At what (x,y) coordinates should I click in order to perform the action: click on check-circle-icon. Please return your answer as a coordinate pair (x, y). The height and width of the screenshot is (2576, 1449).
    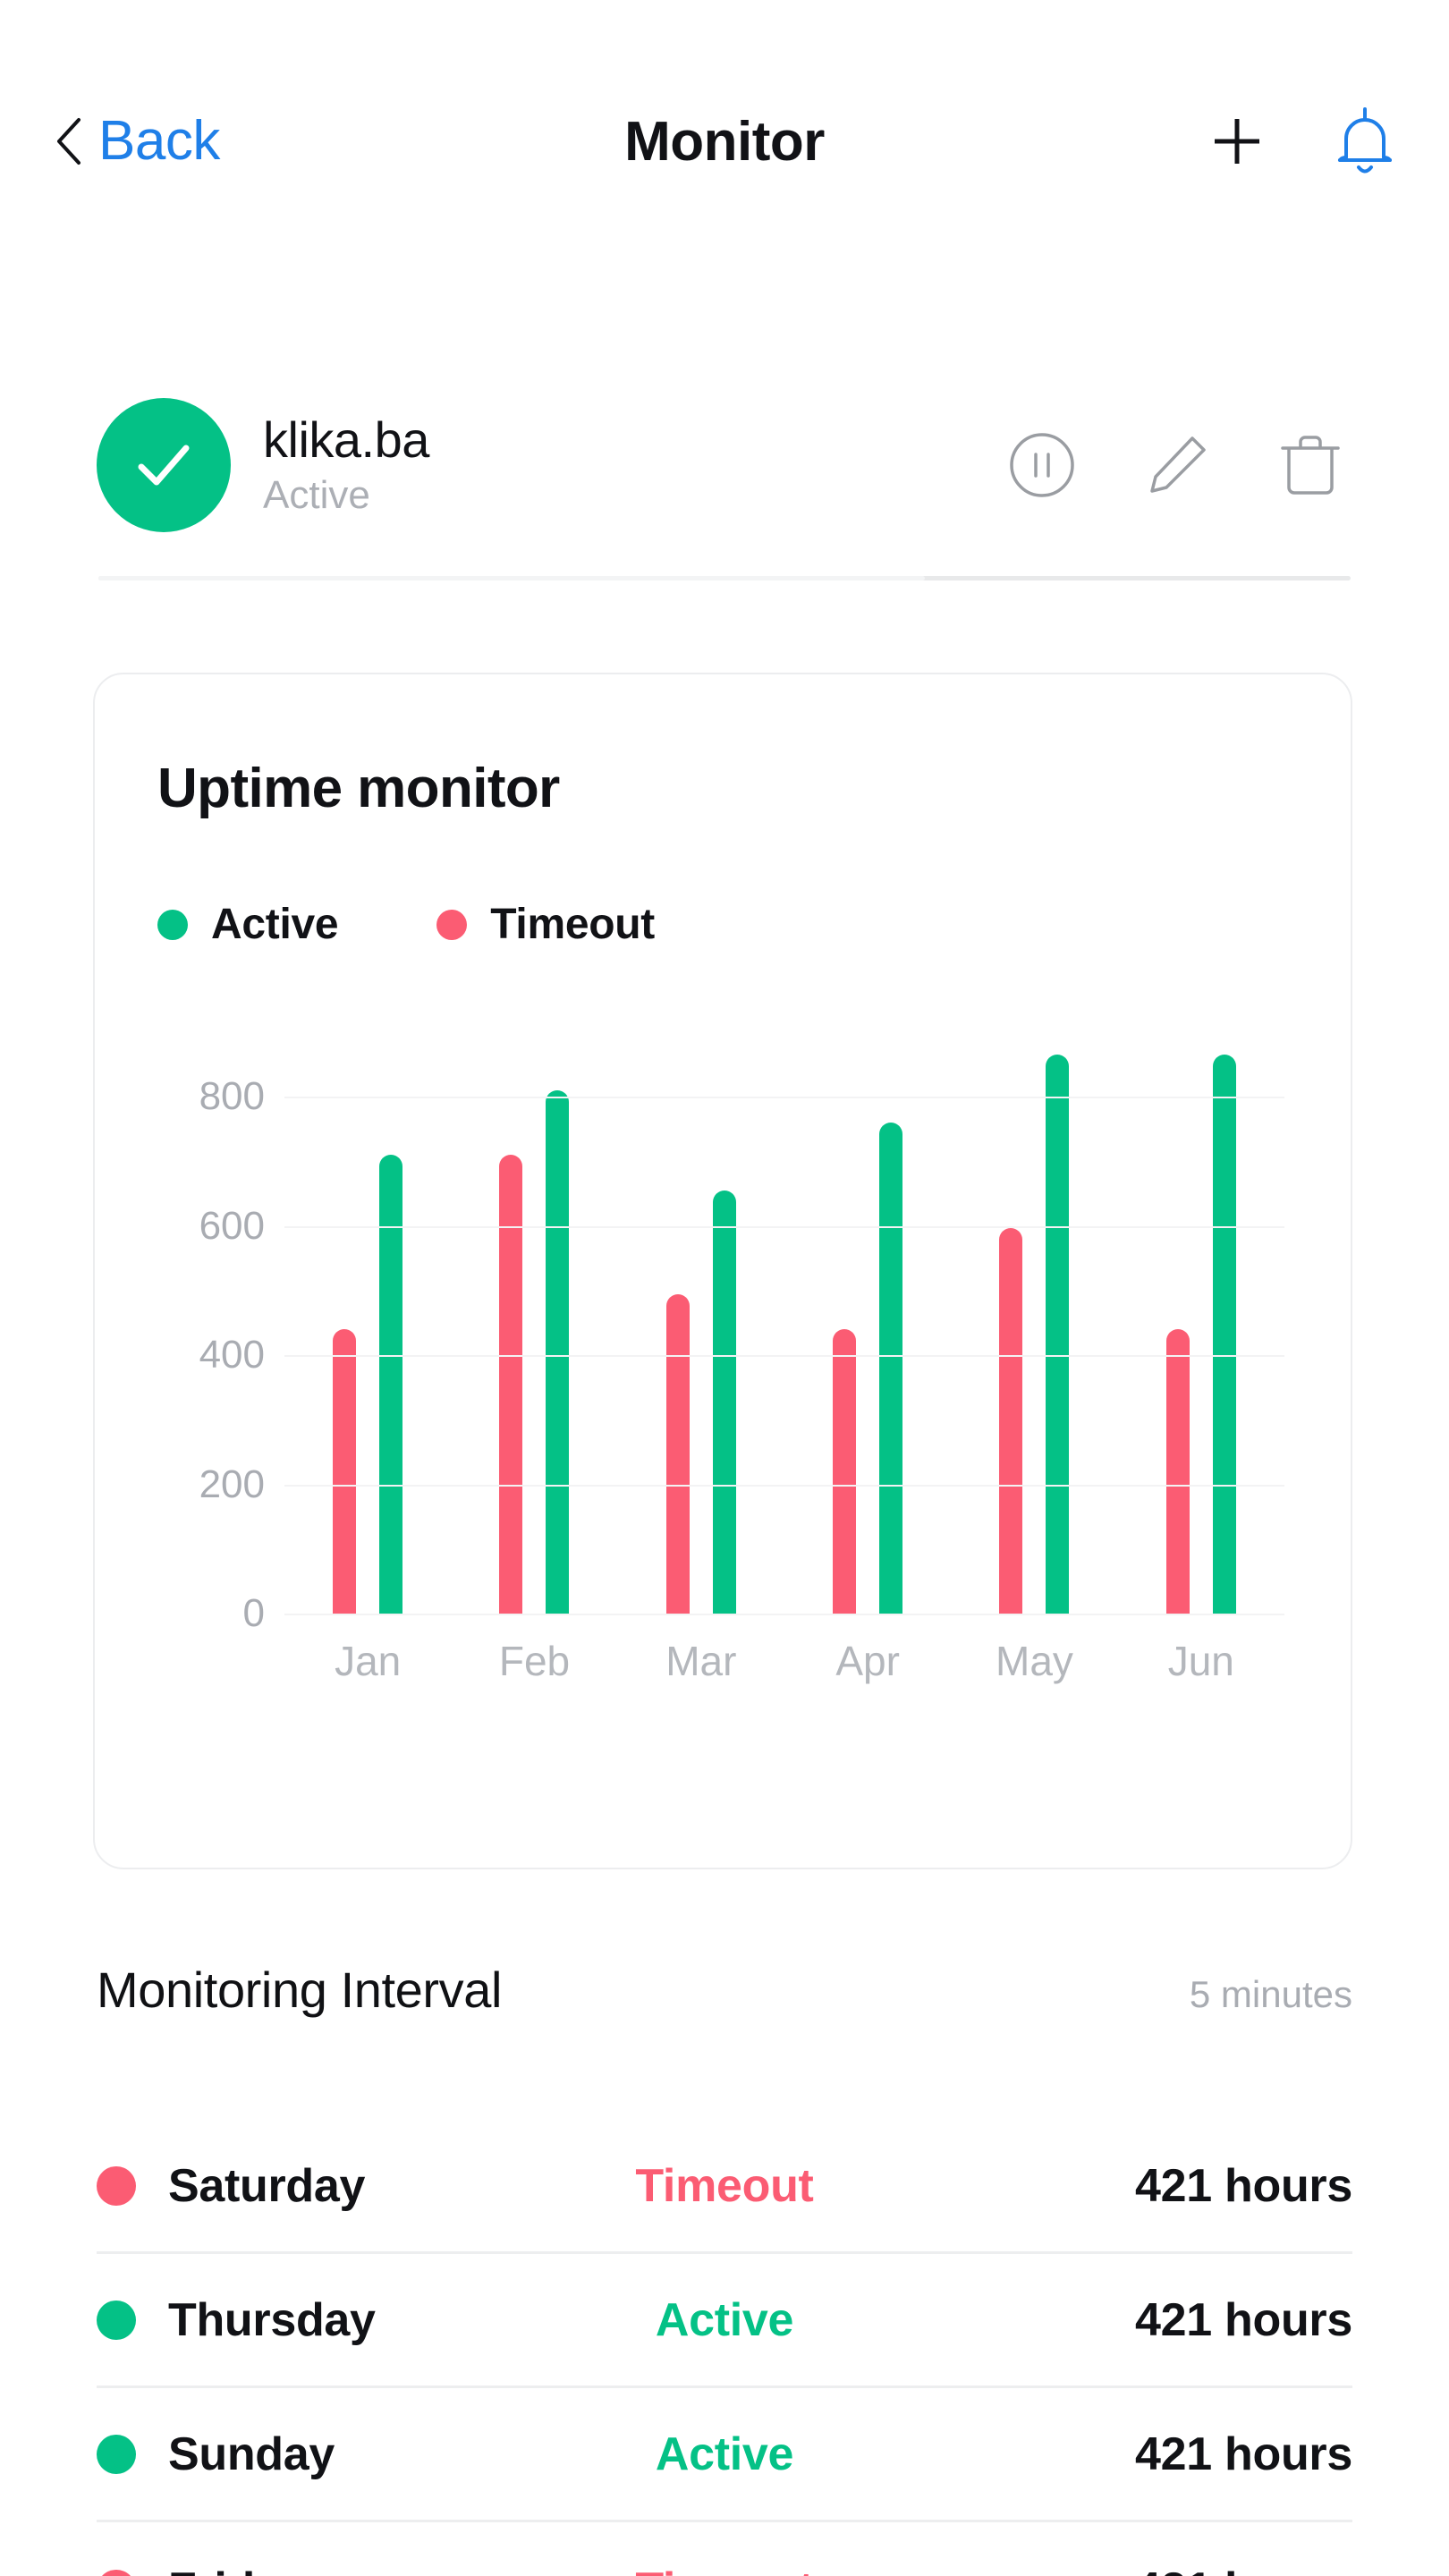
    Looking at the image, I should click on (164, 465).